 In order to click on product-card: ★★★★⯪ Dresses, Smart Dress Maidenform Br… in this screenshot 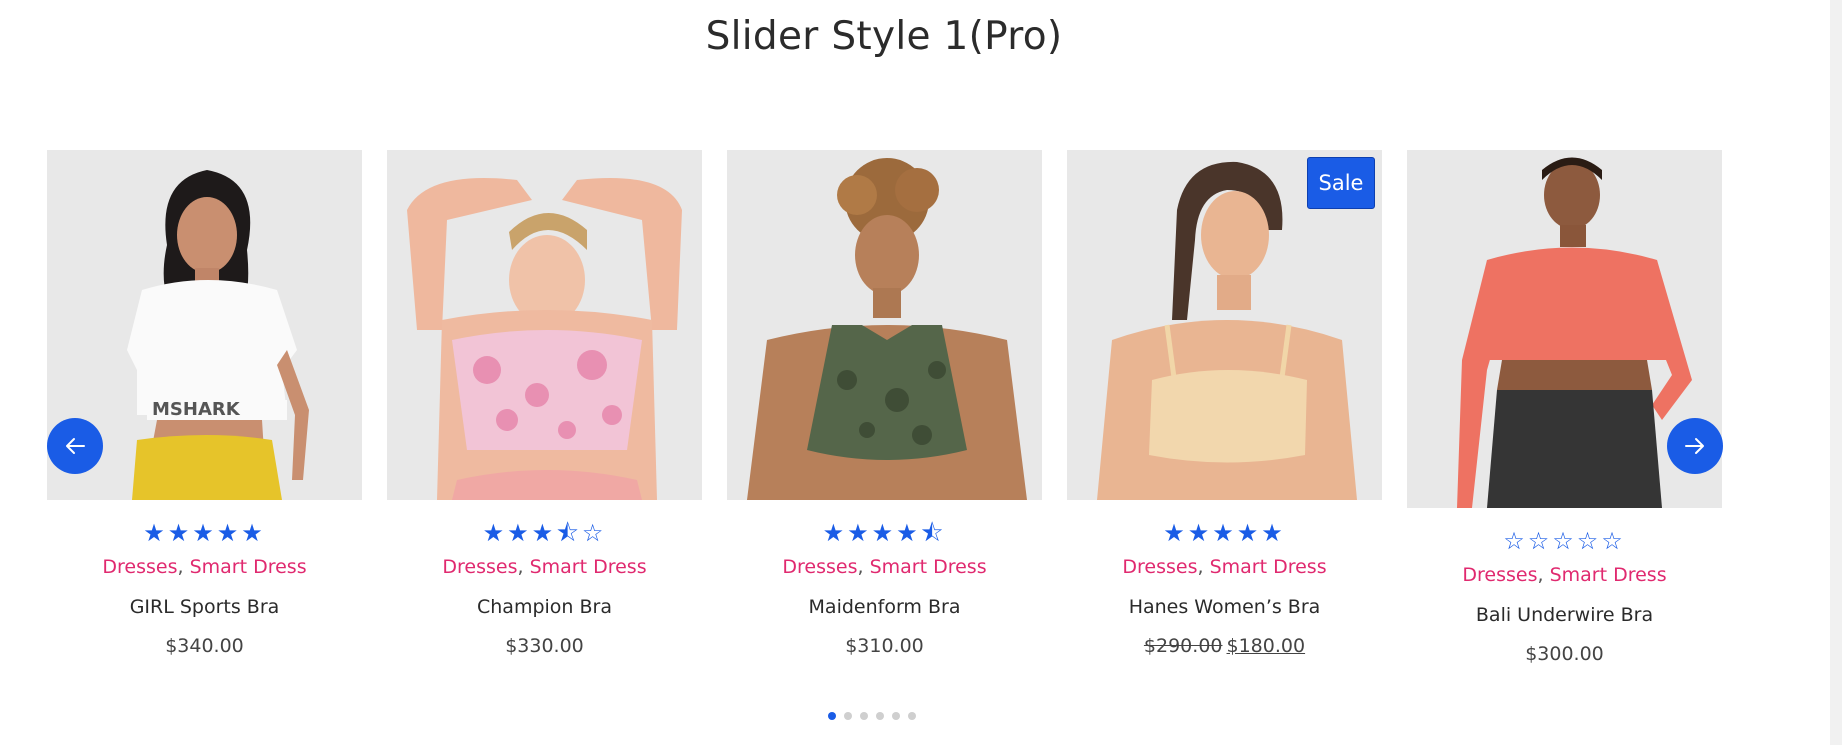, I will do `click(884, 403)`.